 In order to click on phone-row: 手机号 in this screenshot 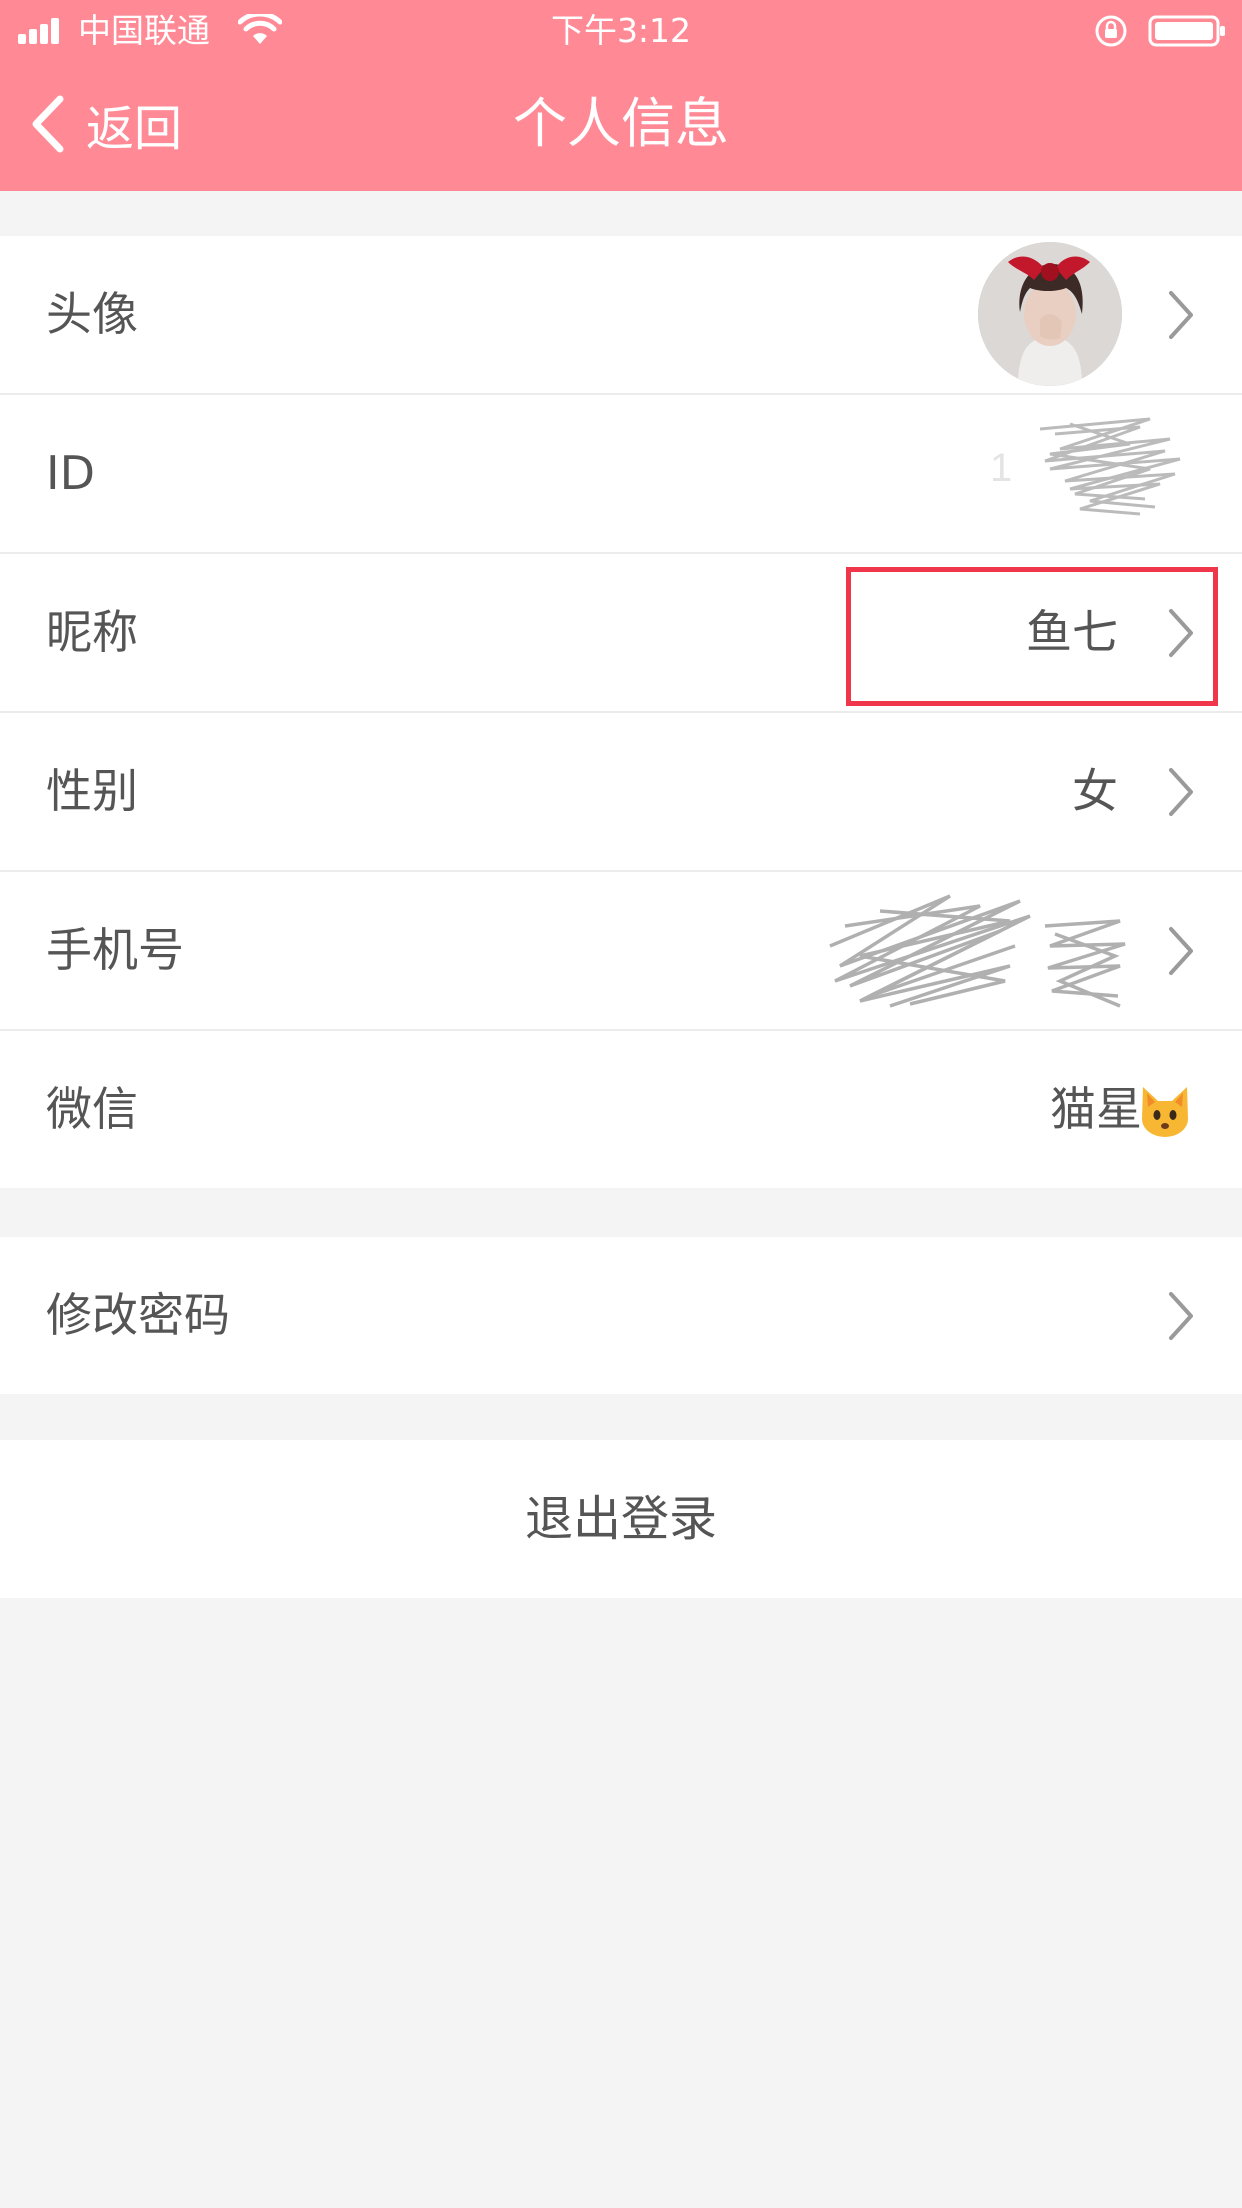, I will do `click(621, 950)`.